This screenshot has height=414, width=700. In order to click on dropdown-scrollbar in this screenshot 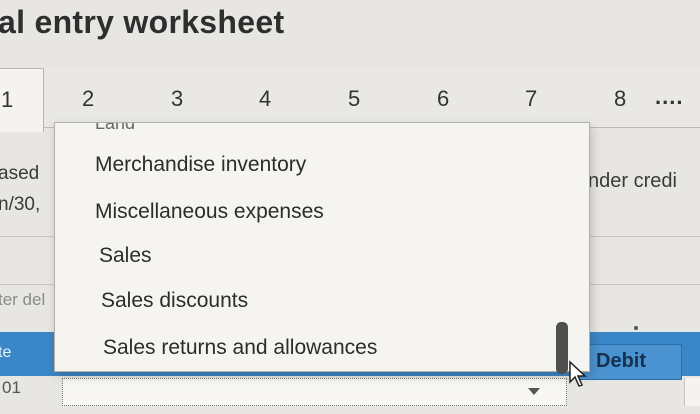, I will do `click(562, 348)`.